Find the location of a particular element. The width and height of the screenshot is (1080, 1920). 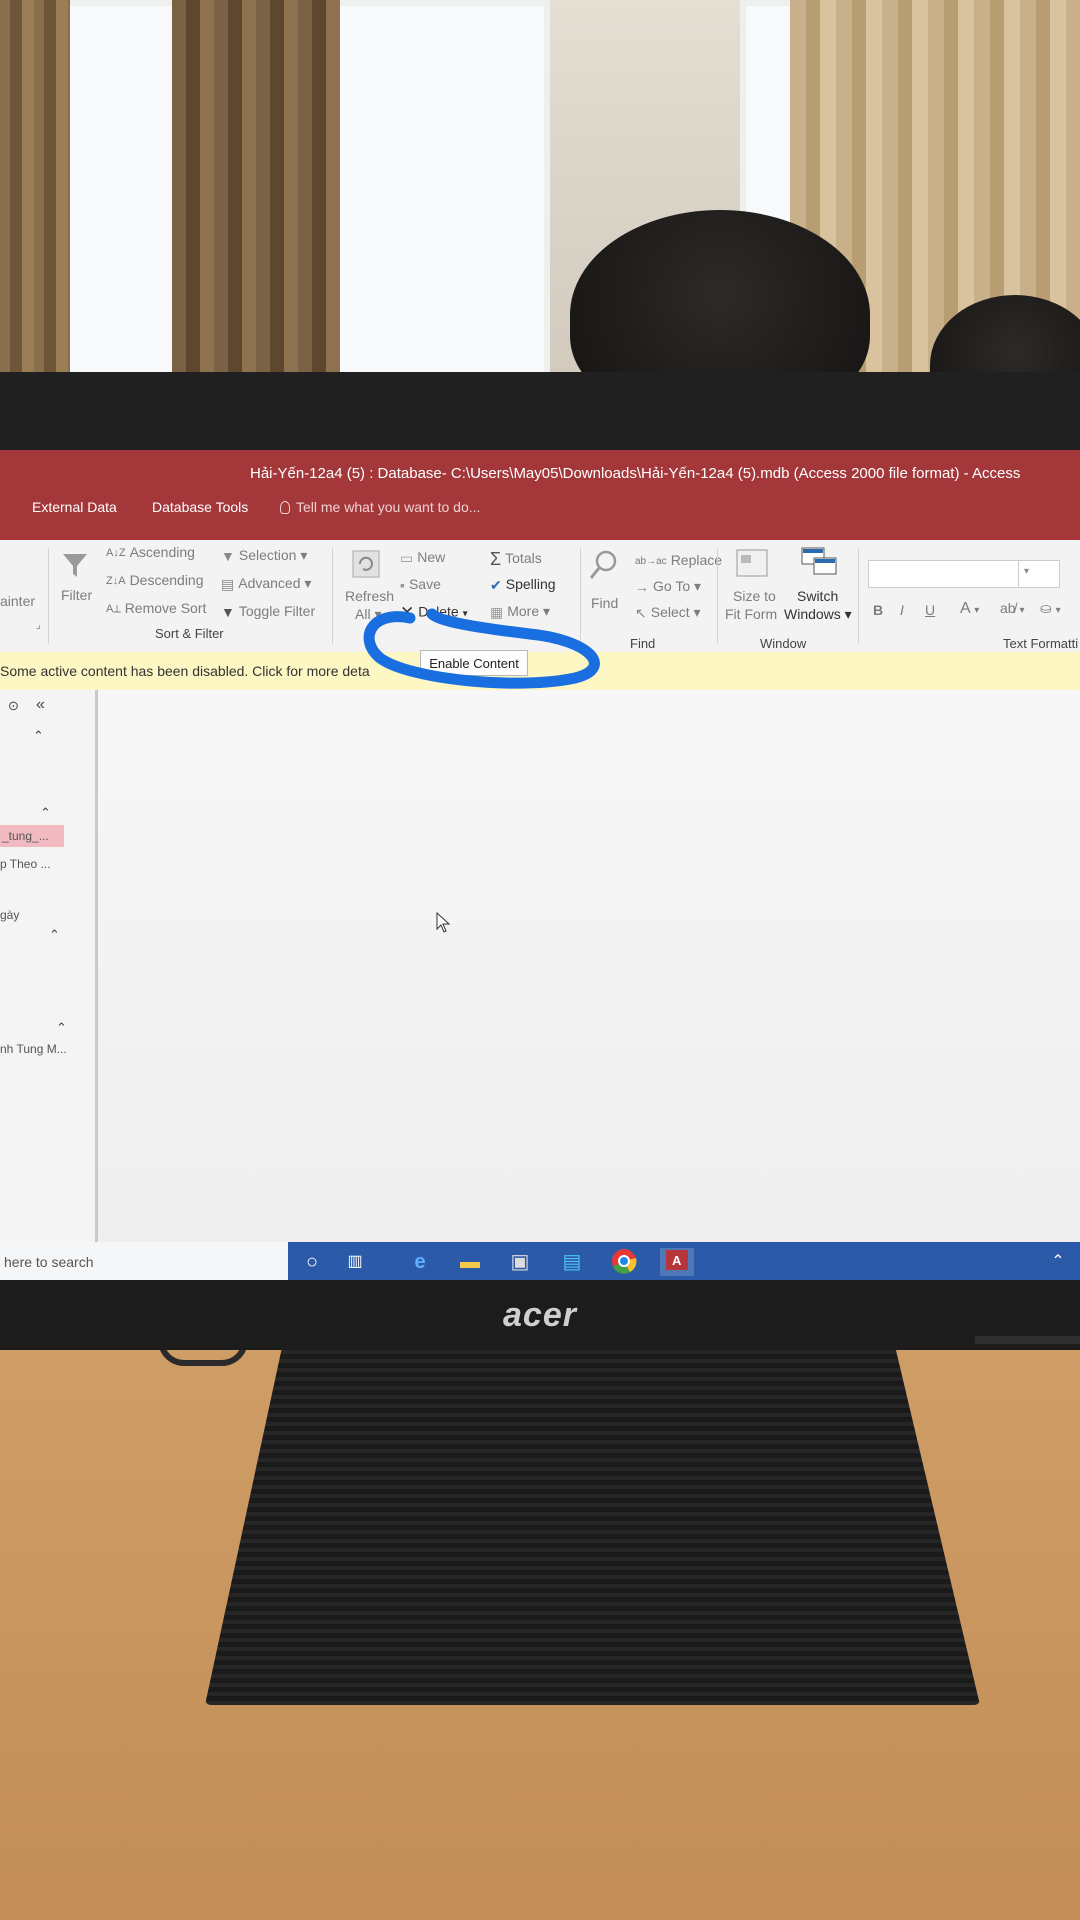

descending-button: Z↓A Descending is located at coordinates (155, 580).